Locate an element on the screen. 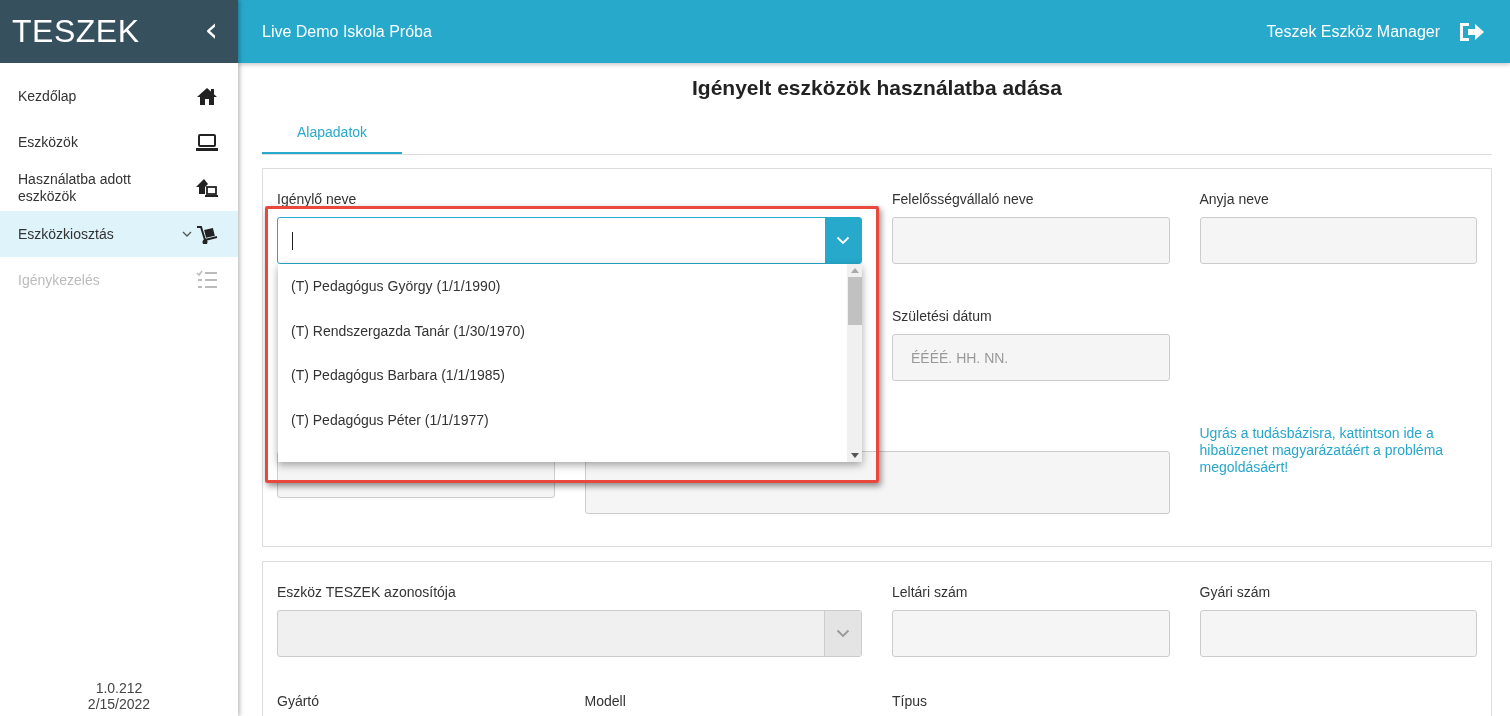 Image resolution: width=1510 pixels, height=716 pixels. nav-label: Igénykezelés is located at coordinates (59, 280).